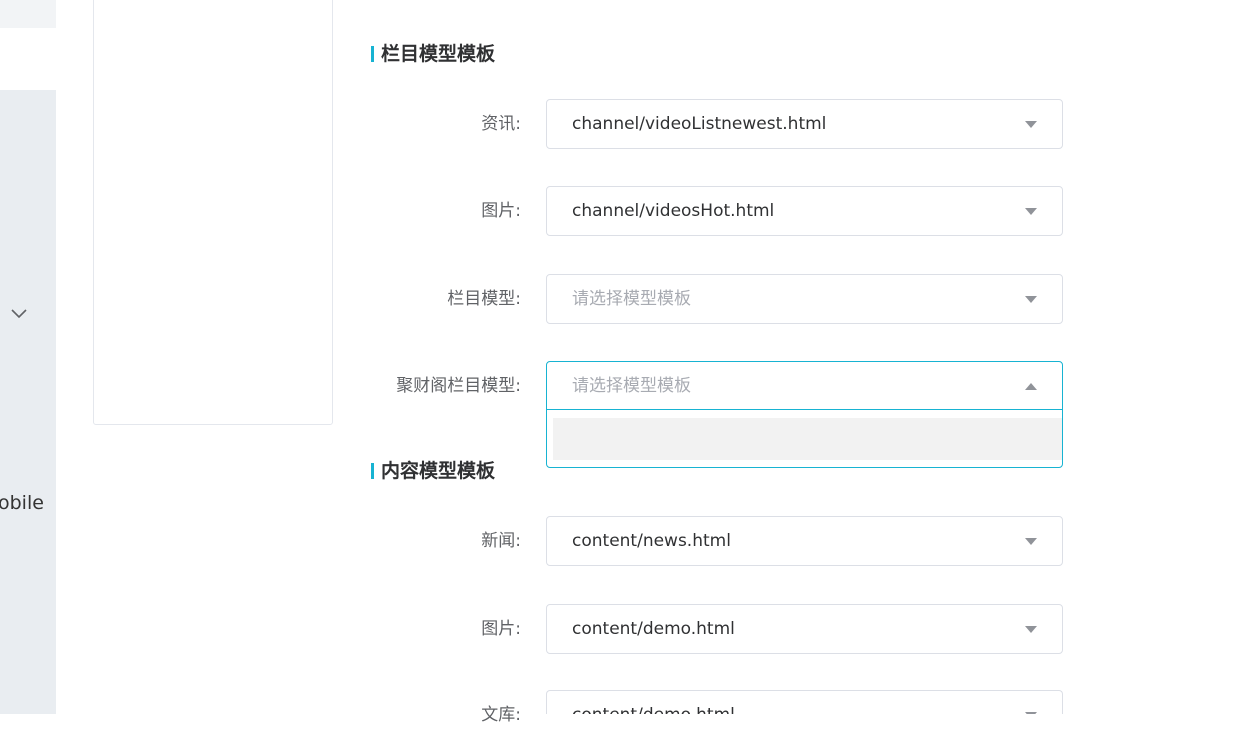 The width and height of the screenshot is (1236, 740). I want to click on select-value: content/news.html, so click(651, 541).